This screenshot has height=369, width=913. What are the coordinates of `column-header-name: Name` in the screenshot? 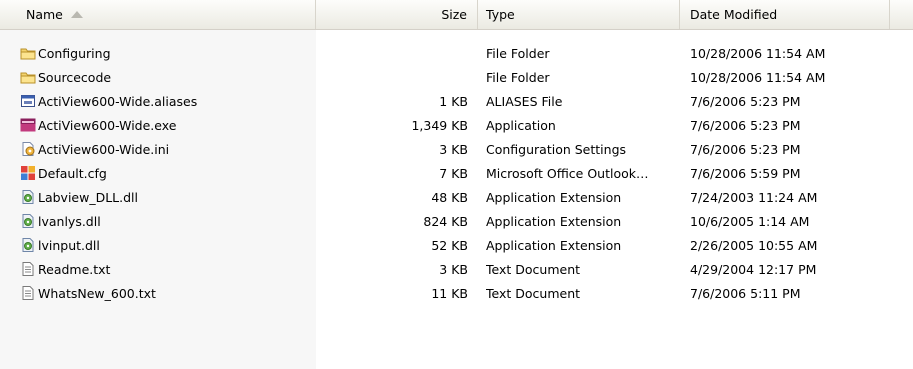 It's located at (158, 14).